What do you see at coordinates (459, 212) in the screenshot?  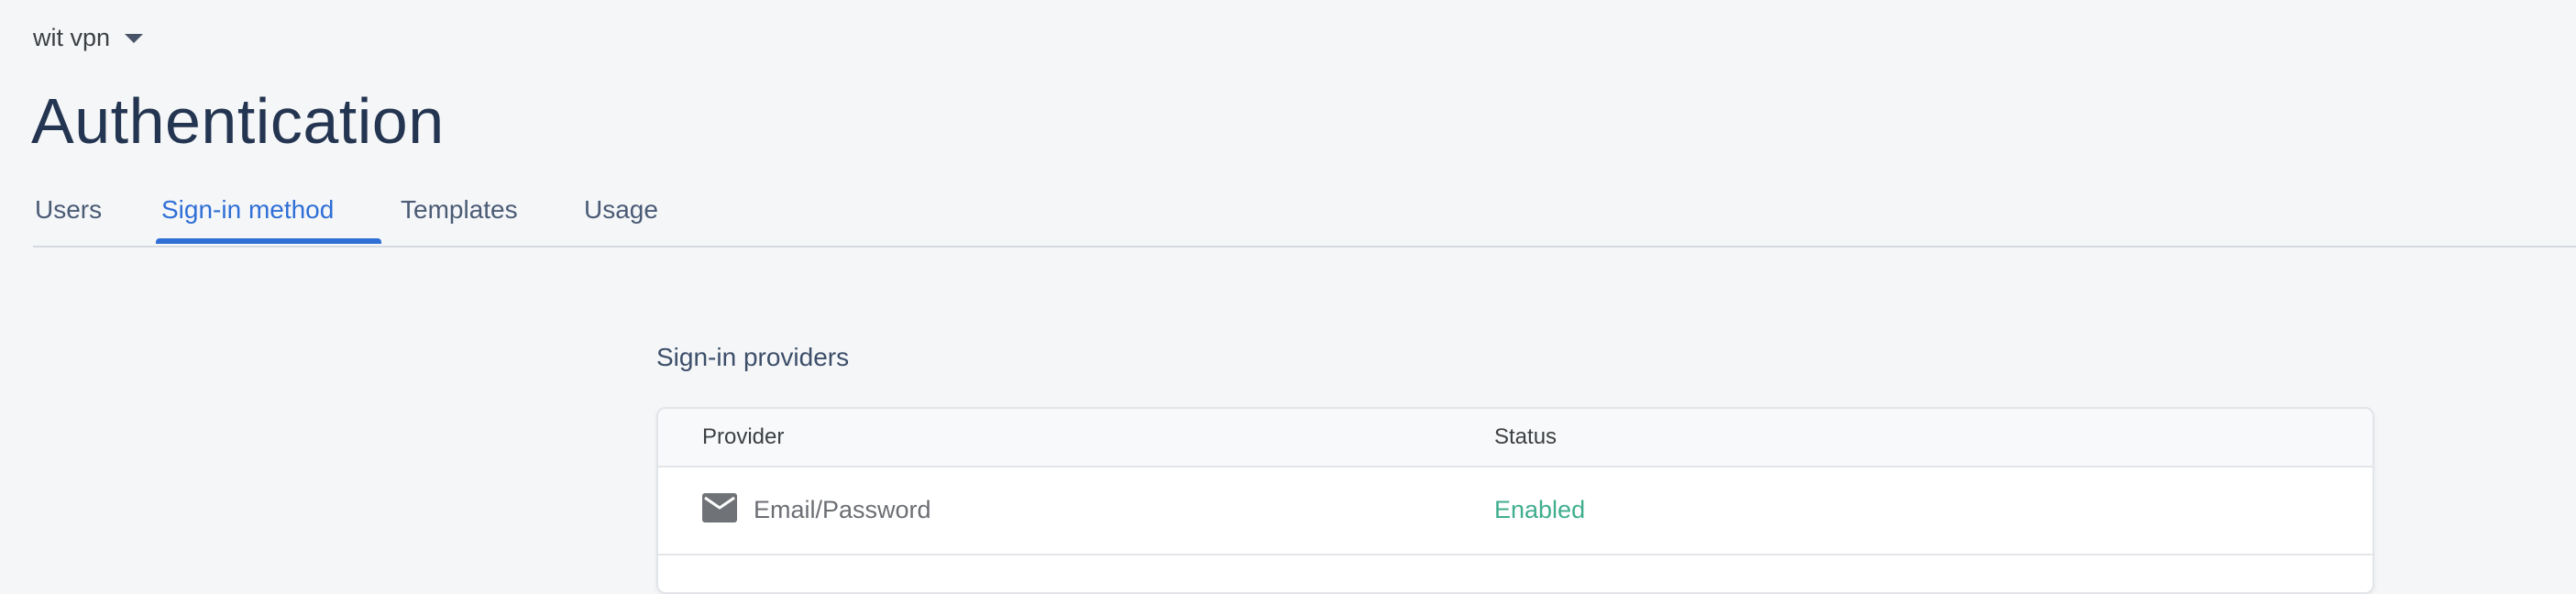 I see `tab-templates: Templates` at bounding box center [459, 212].